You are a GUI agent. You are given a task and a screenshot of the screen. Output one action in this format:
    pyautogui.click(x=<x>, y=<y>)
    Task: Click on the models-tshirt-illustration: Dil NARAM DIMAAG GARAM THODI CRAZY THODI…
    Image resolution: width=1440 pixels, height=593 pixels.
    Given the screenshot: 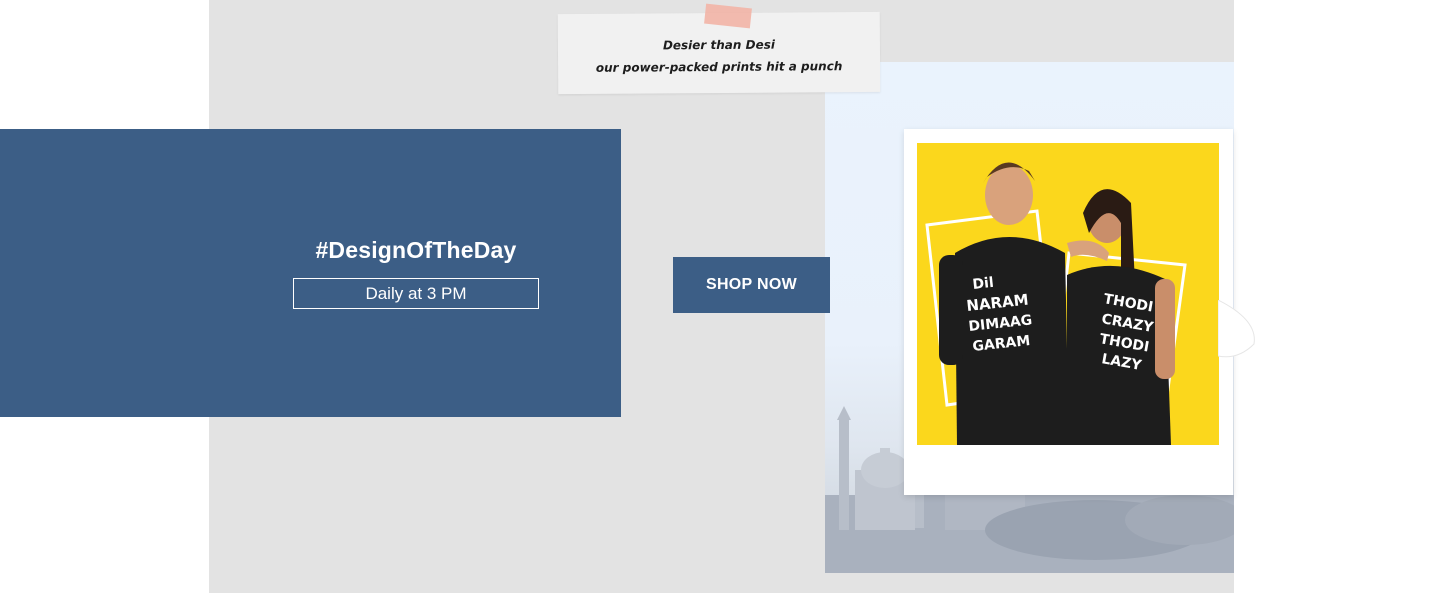 What is the action you would take?
    pyautogui.click(x=1056, y=303)
    